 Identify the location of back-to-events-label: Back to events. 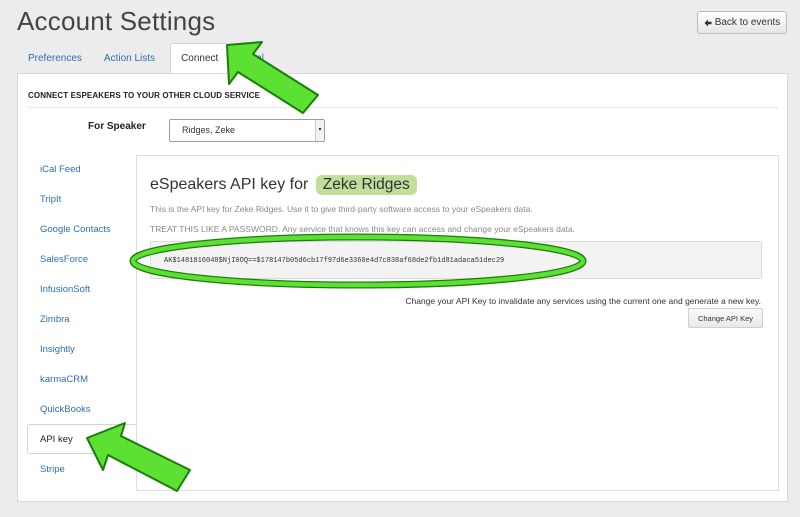
(747, 22).